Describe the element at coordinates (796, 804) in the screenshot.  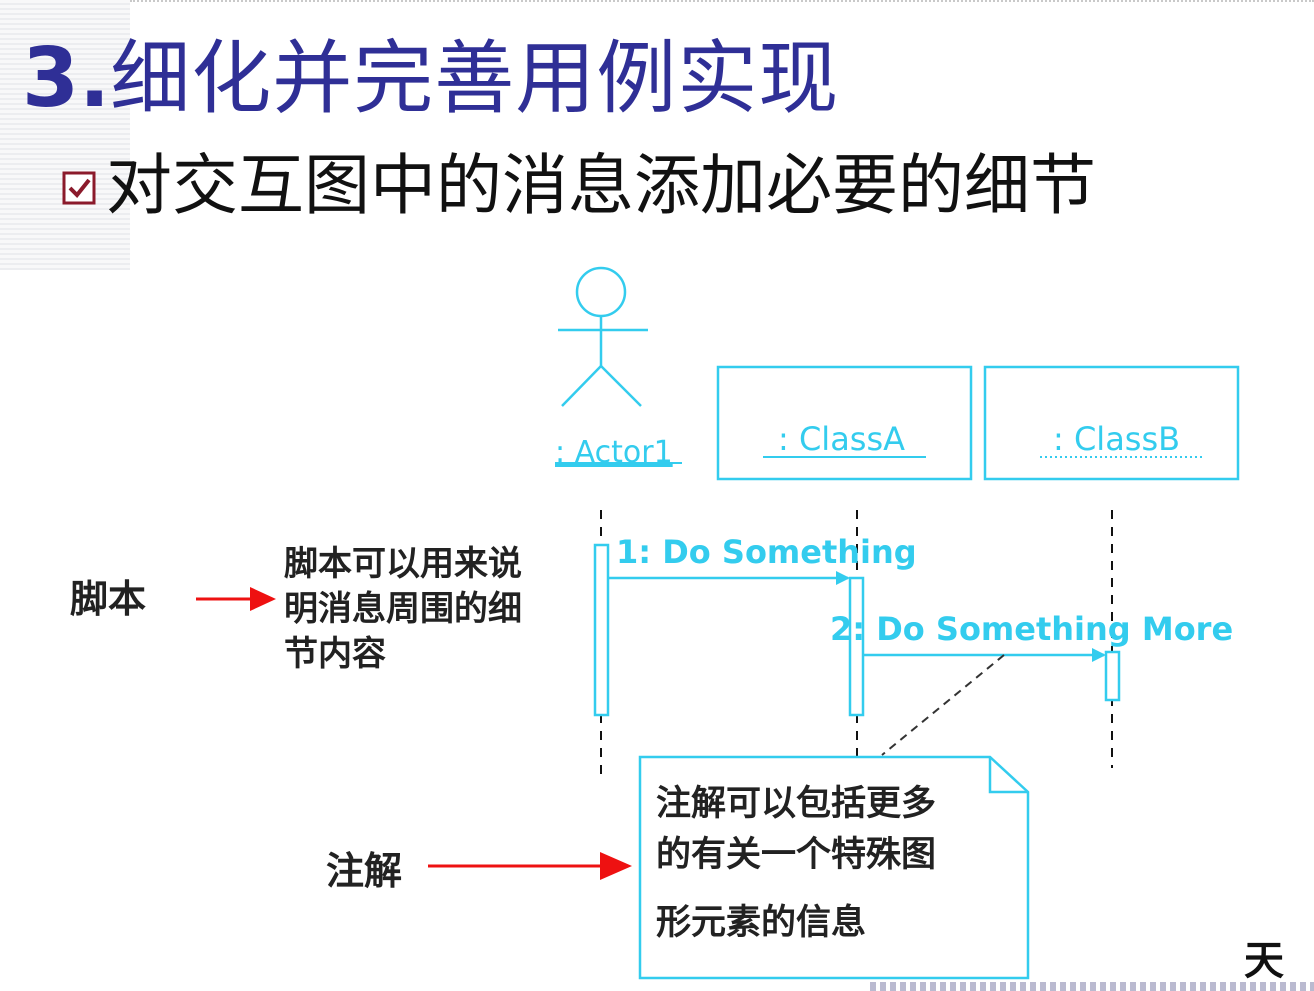
I see `note-text-line-1: 注解可以包括更多` at that location.